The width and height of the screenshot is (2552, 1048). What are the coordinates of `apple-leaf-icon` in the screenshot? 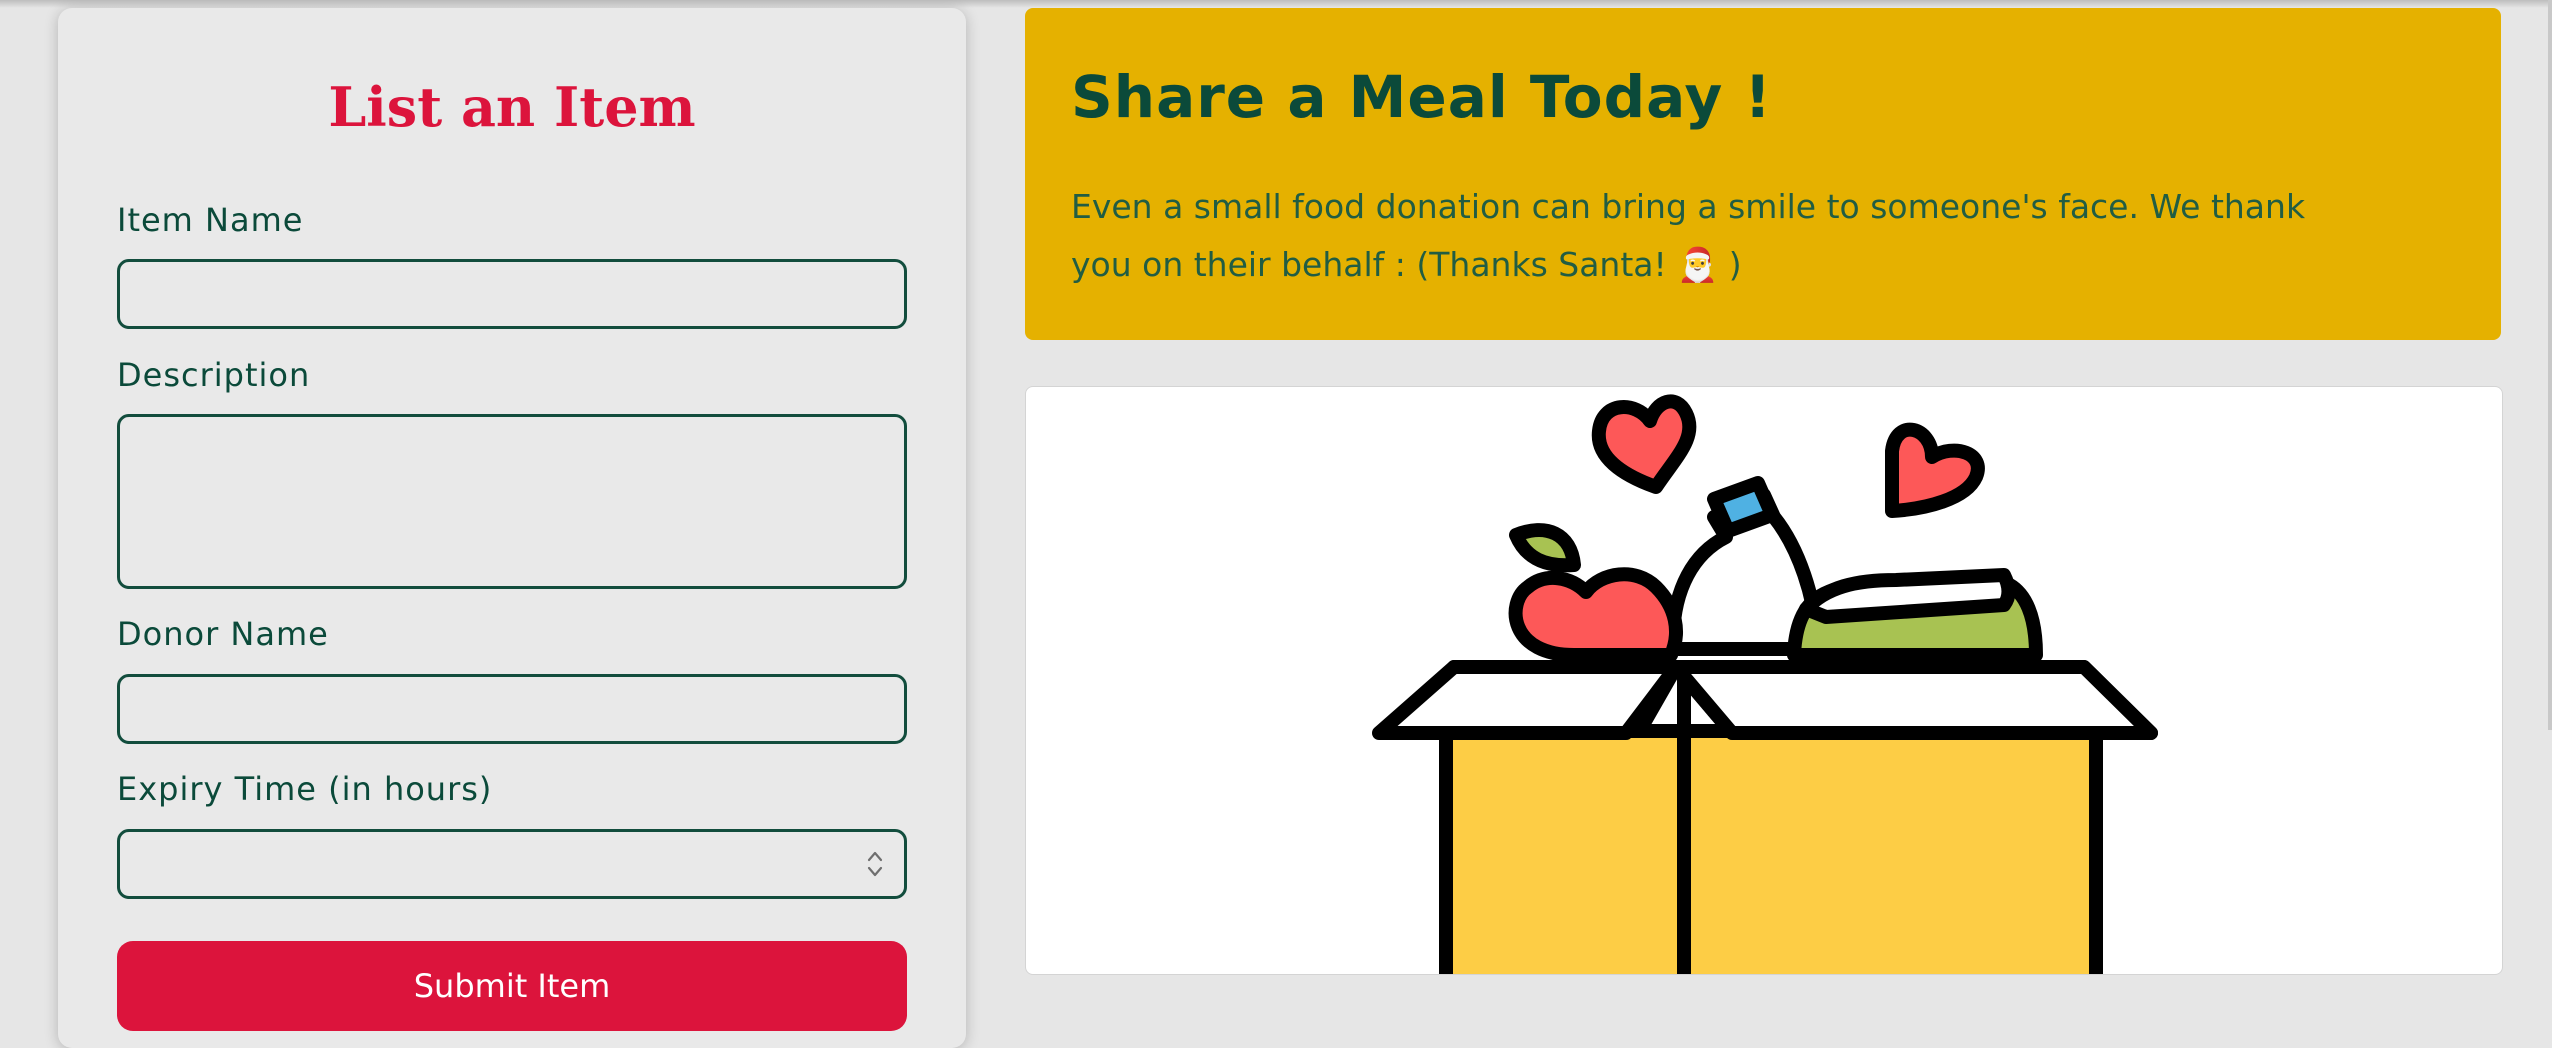 It's located at (1545, 548).